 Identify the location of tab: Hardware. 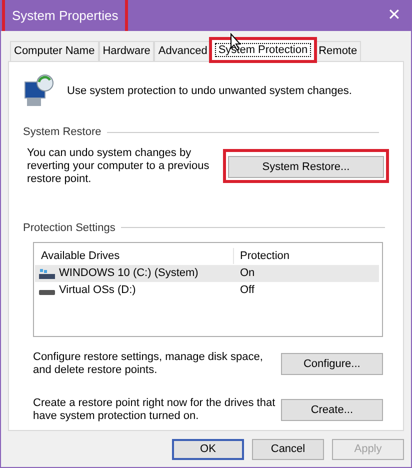
(126, 51).